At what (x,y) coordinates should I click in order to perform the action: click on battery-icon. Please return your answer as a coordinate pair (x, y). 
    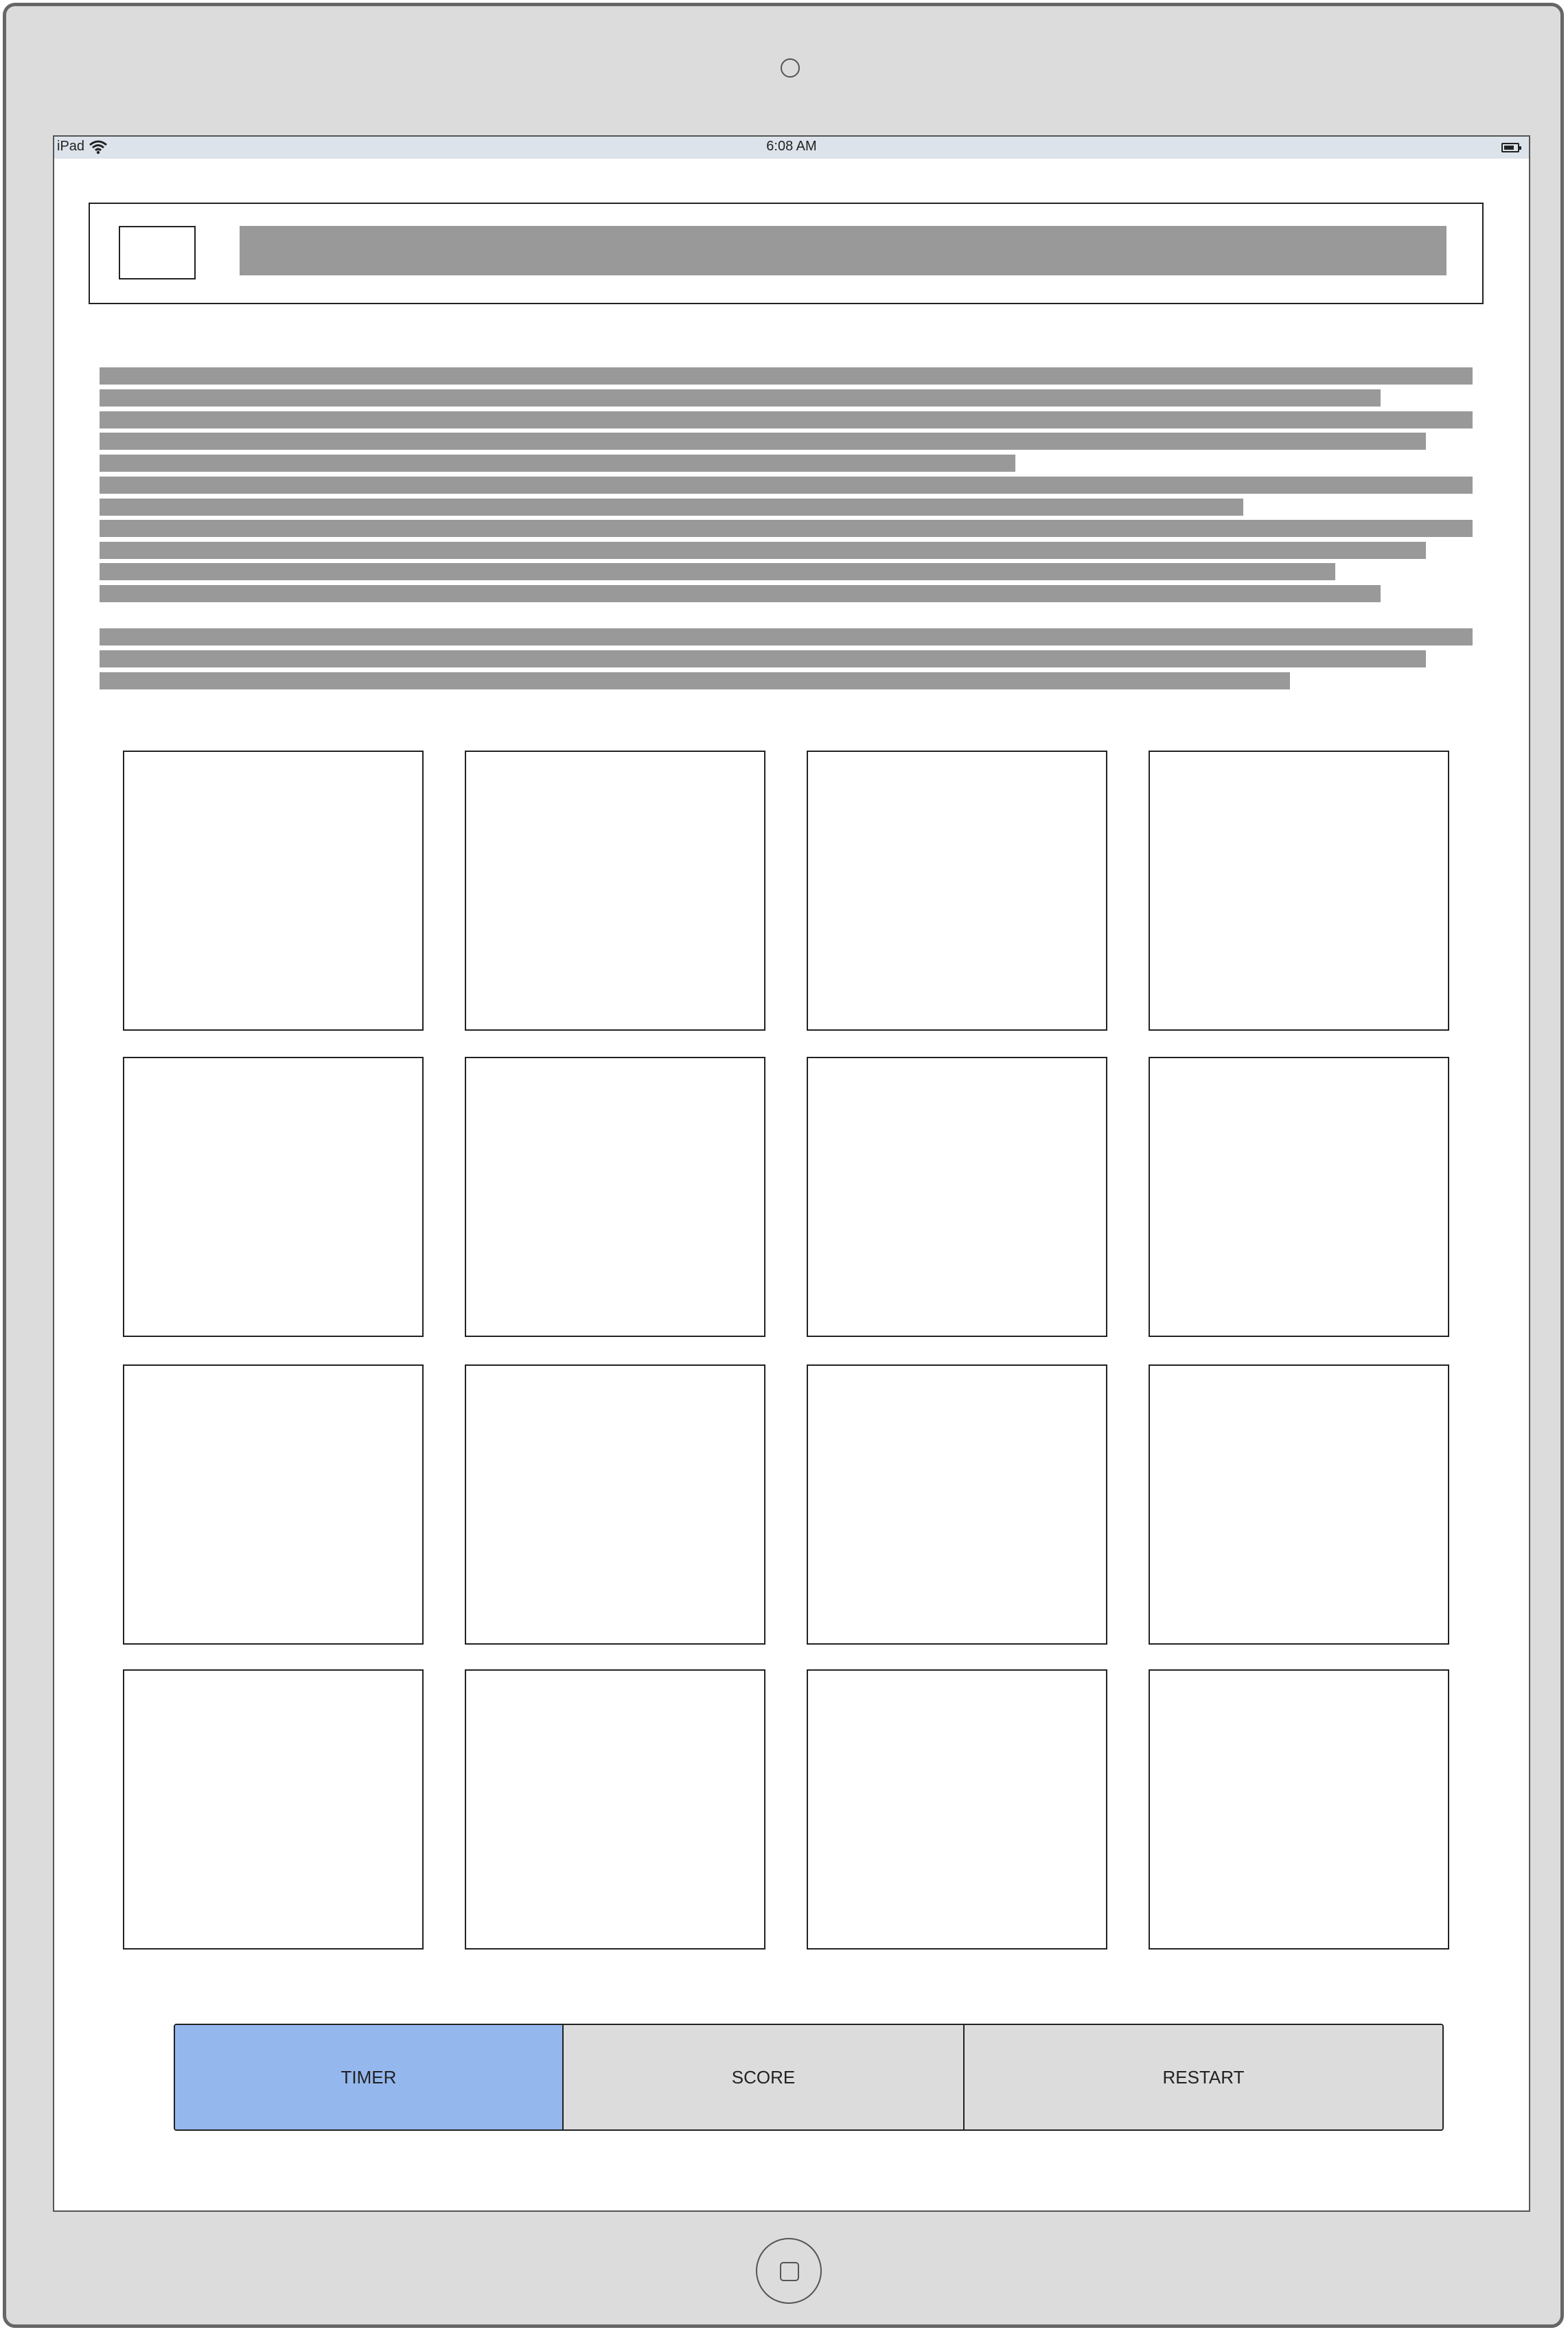
    Looking at the image, I should click on (1511, 147).